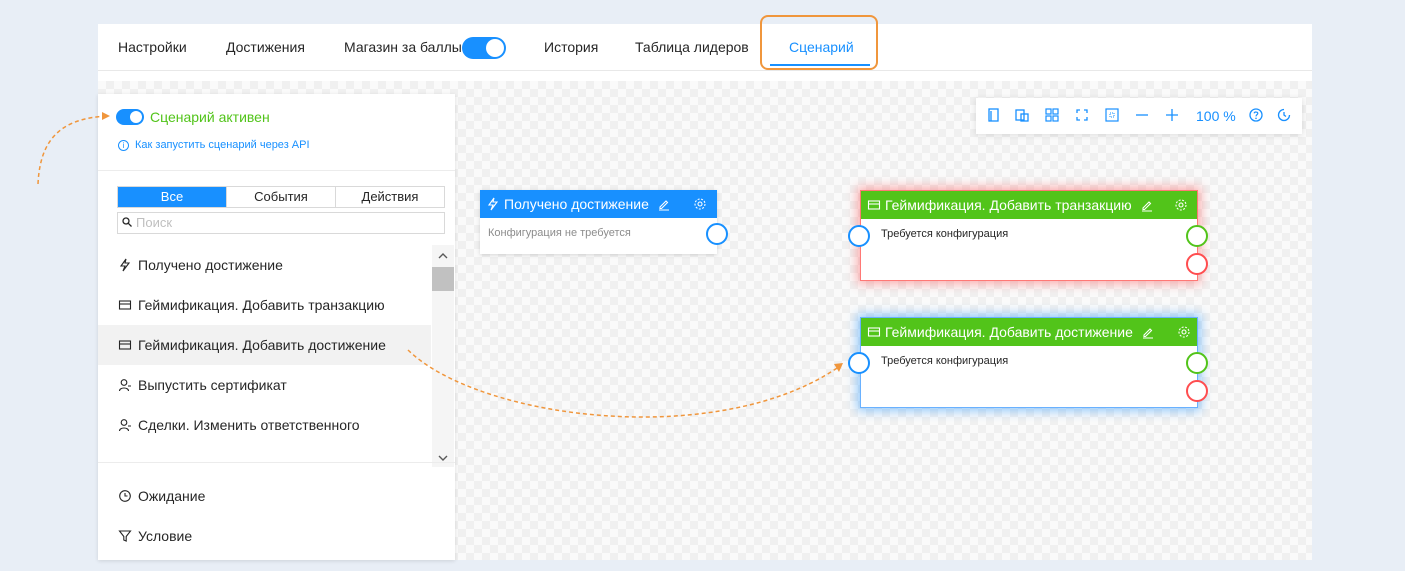 This screenshot has height=571, width=1405. I want to click on search-placeholder: Поиск, so click(154, 222).